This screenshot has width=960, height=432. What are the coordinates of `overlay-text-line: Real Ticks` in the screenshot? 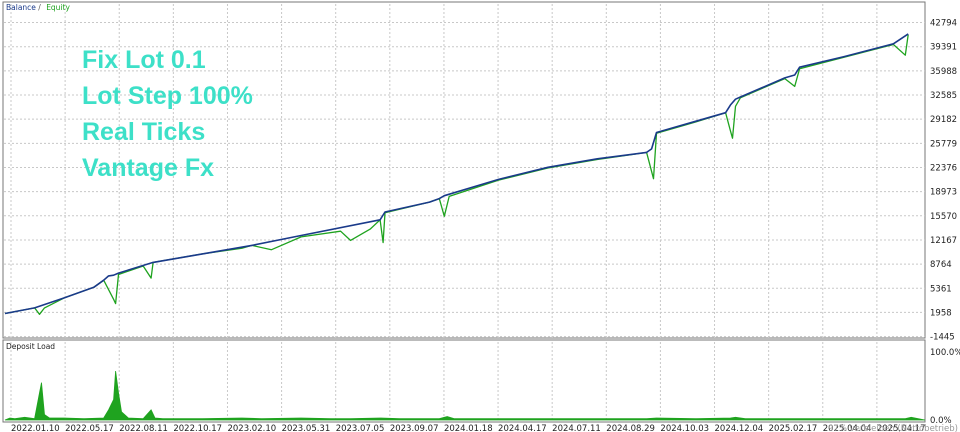 It's located at (143, 132).